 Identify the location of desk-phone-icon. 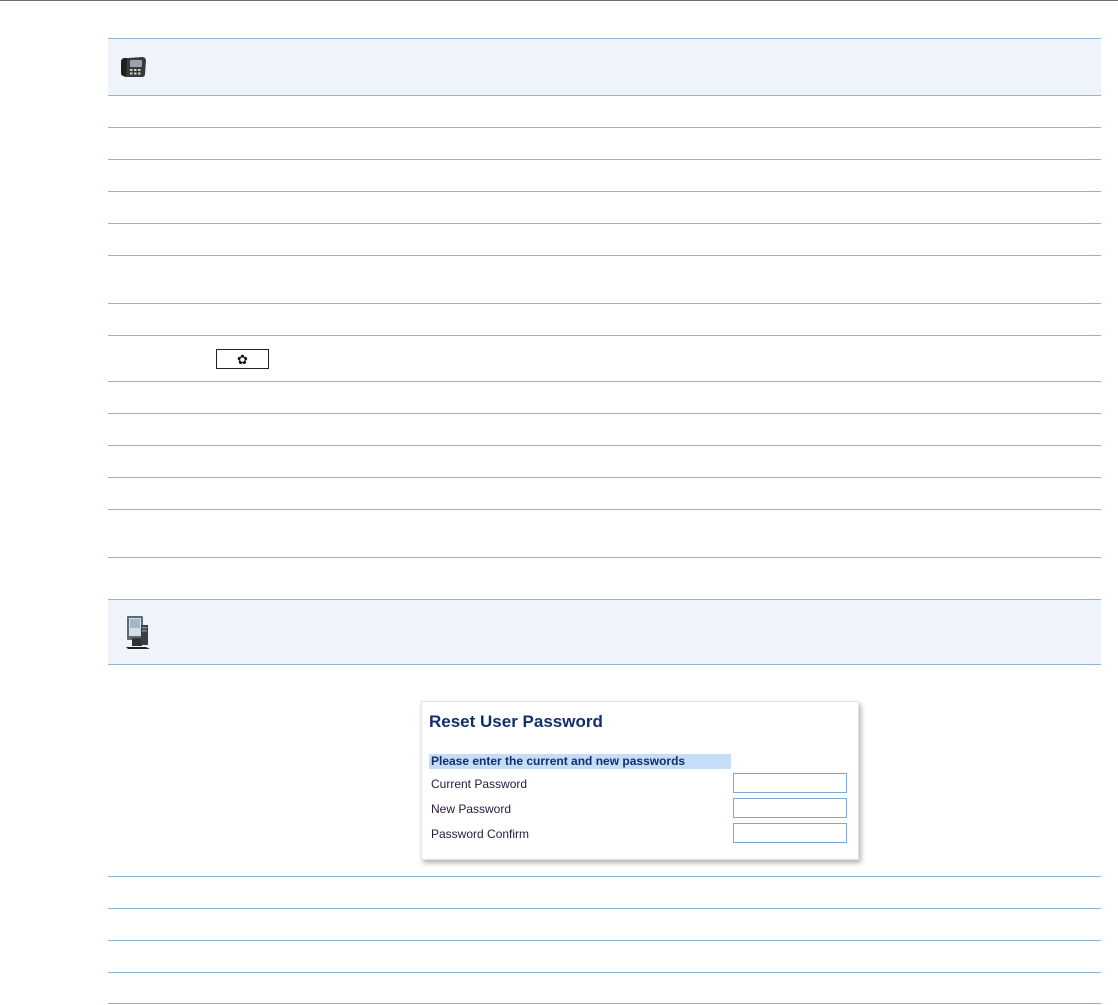
(134, 69).